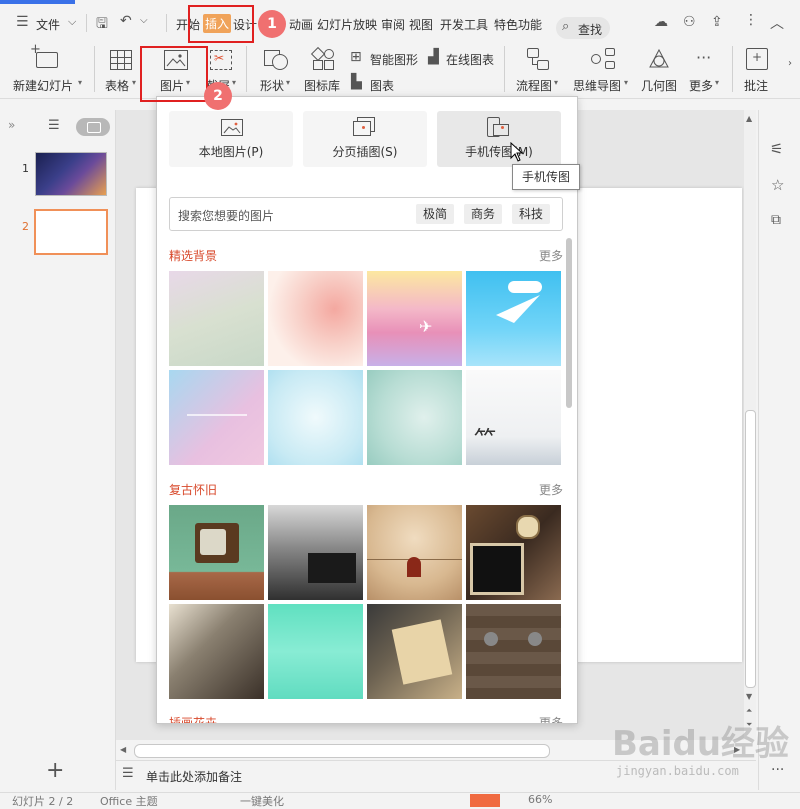 The height and width of the screenshot is (809, 800). I want to click on expand-panel-icon: », so click(11, 125).